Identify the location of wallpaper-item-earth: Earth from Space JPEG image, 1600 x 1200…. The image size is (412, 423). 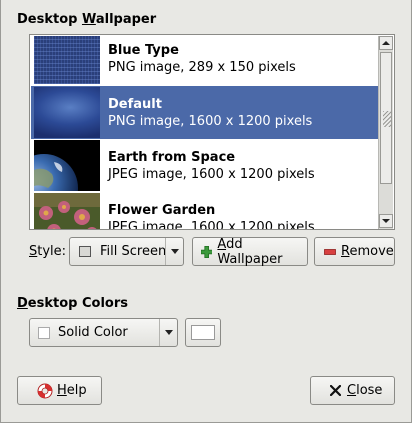
(205, 165).